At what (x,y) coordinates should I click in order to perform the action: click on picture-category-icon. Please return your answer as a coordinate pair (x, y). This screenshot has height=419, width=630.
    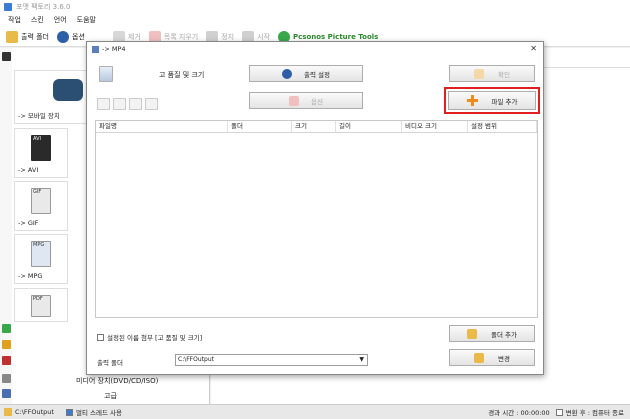
    Looking at the image, I should click on (6, 344).